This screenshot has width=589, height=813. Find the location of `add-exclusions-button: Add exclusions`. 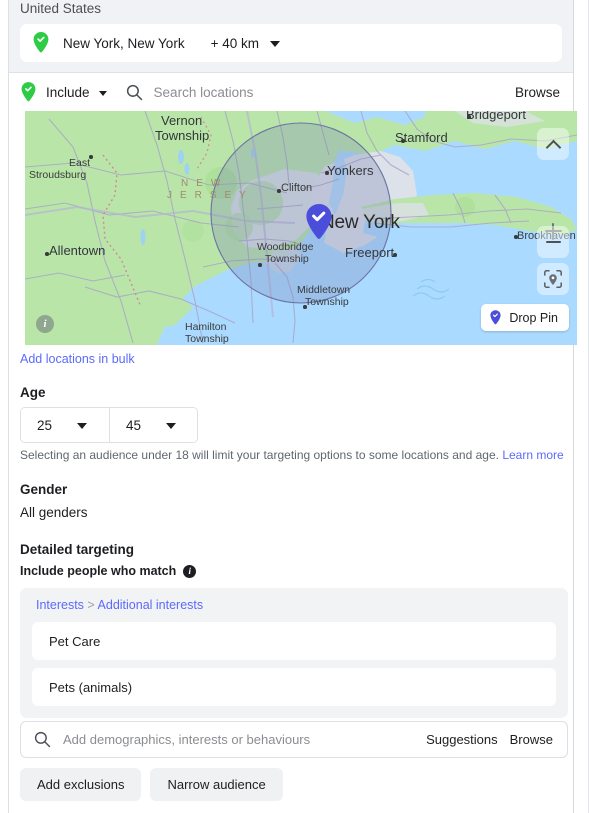

add-exclusions-button: Add exclusions is located at coordinates (81, 784).